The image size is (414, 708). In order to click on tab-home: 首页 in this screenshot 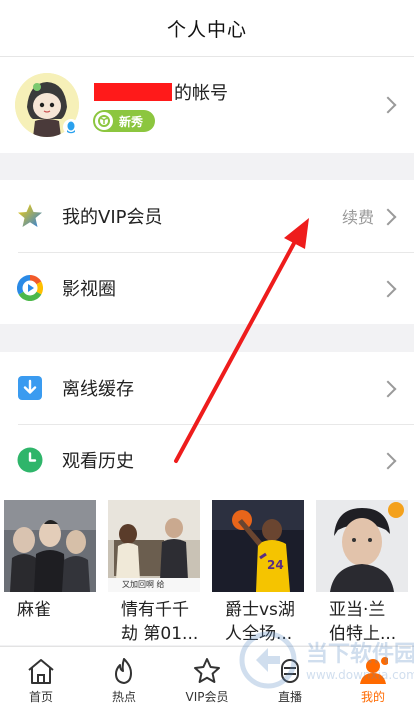, I will do `click(41, 677)`.